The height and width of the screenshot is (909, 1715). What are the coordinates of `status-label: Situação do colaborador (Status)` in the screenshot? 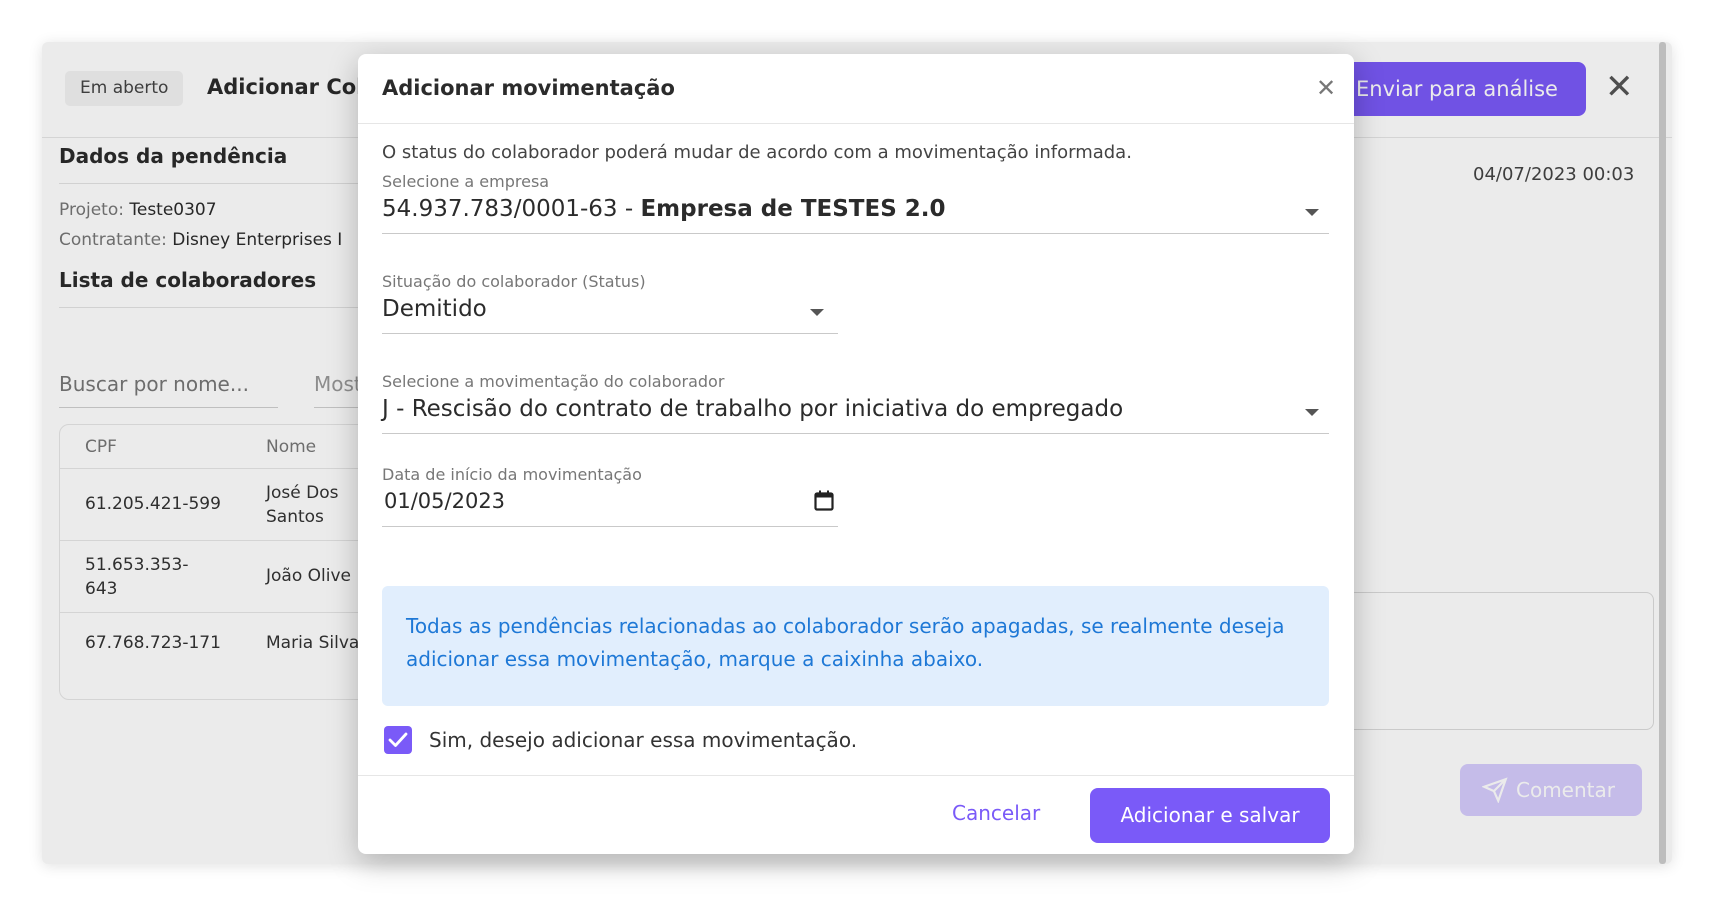 It's located at (514, 281).